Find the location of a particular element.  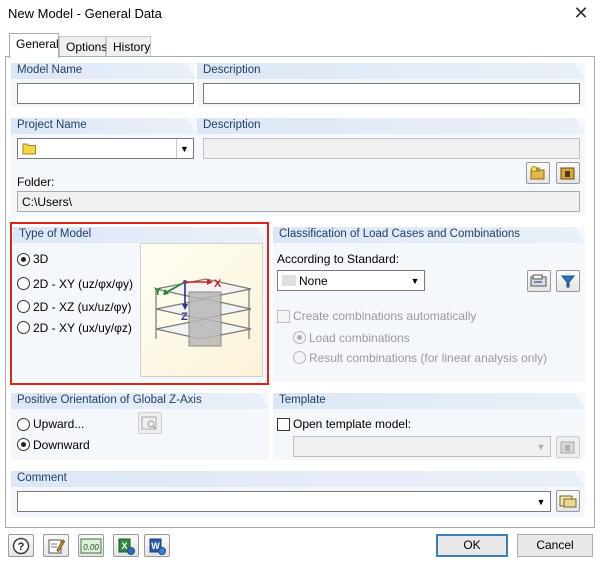

word-icon: W is located at coordinates (157, 546).